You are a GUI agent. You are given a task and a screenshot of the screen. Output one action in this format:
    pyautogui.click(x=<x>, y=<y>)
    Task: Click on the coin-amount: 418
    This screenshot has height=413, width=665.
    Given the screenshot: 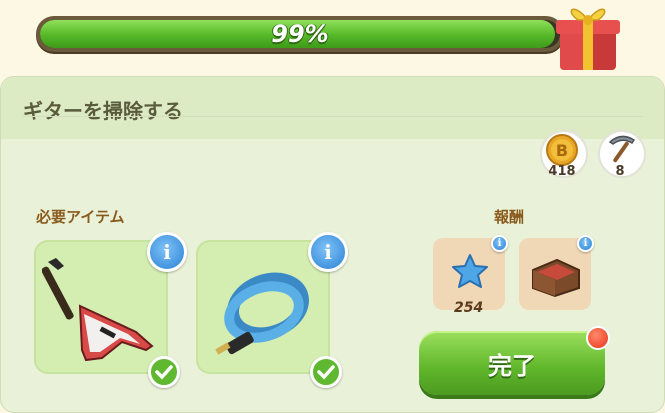 What is the action you would take?
    pyautogui.click(x=562, y=171)
    